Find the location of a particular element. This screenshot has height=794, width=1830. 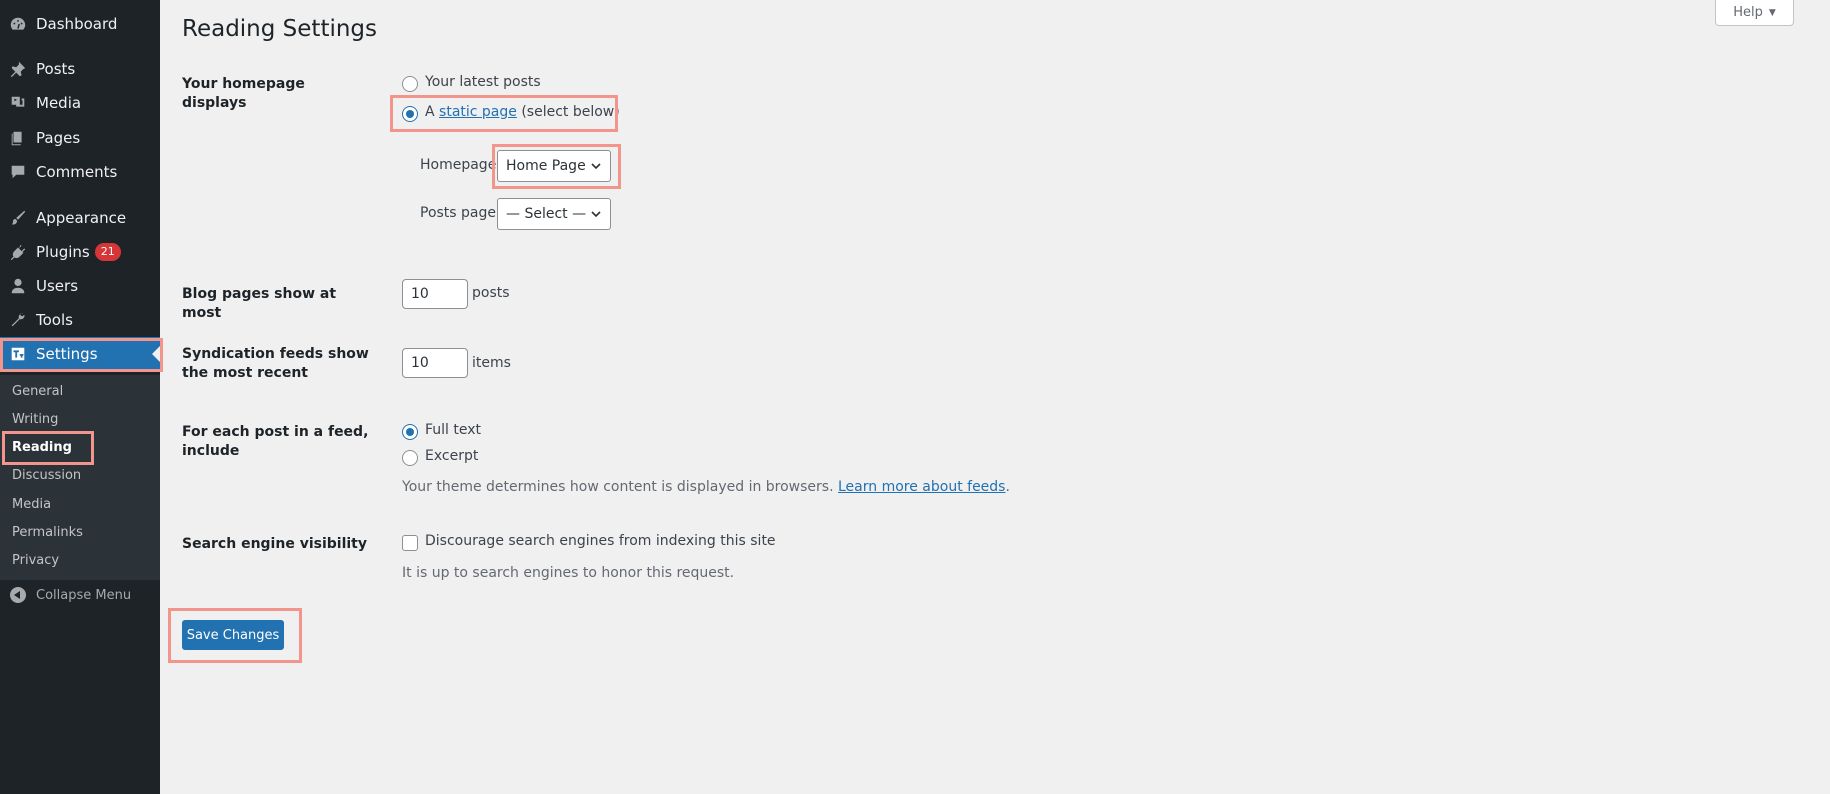

page-title: Reading Settings is located at coordinates (280, 29).